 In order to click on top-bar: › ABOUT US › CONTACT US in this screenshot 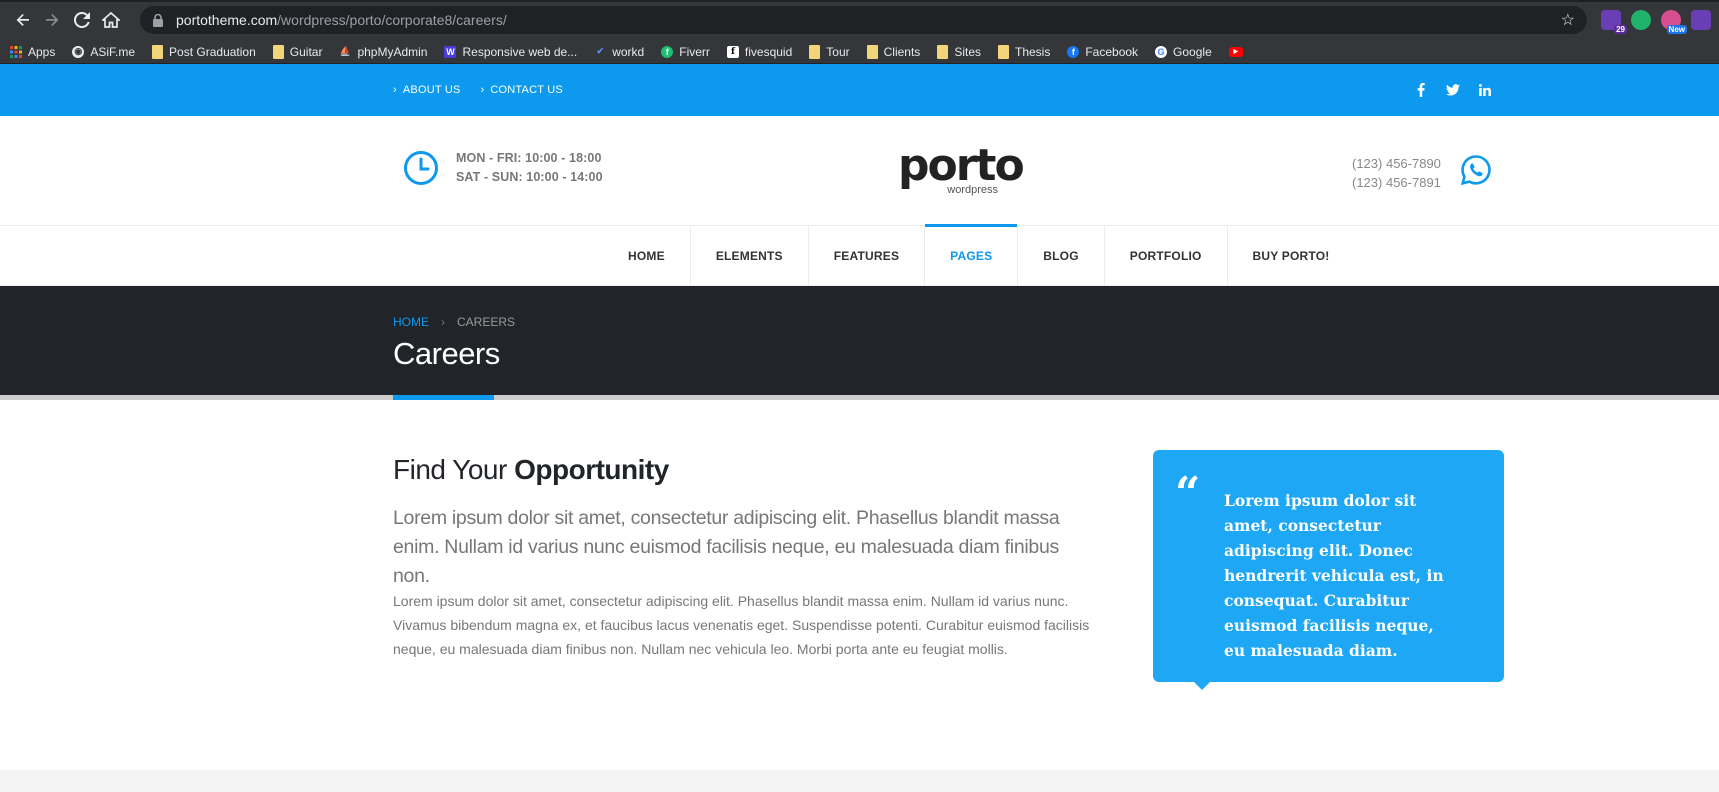, I will do `click(859, 90)`.